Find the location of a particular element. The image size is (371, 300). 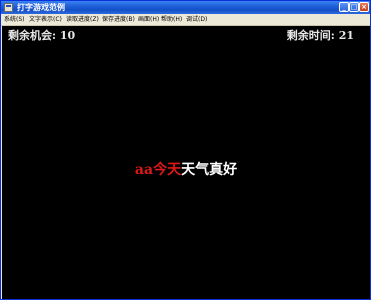

remaining-chances-label: 剩余机会: is located at coordinates (32, 35).